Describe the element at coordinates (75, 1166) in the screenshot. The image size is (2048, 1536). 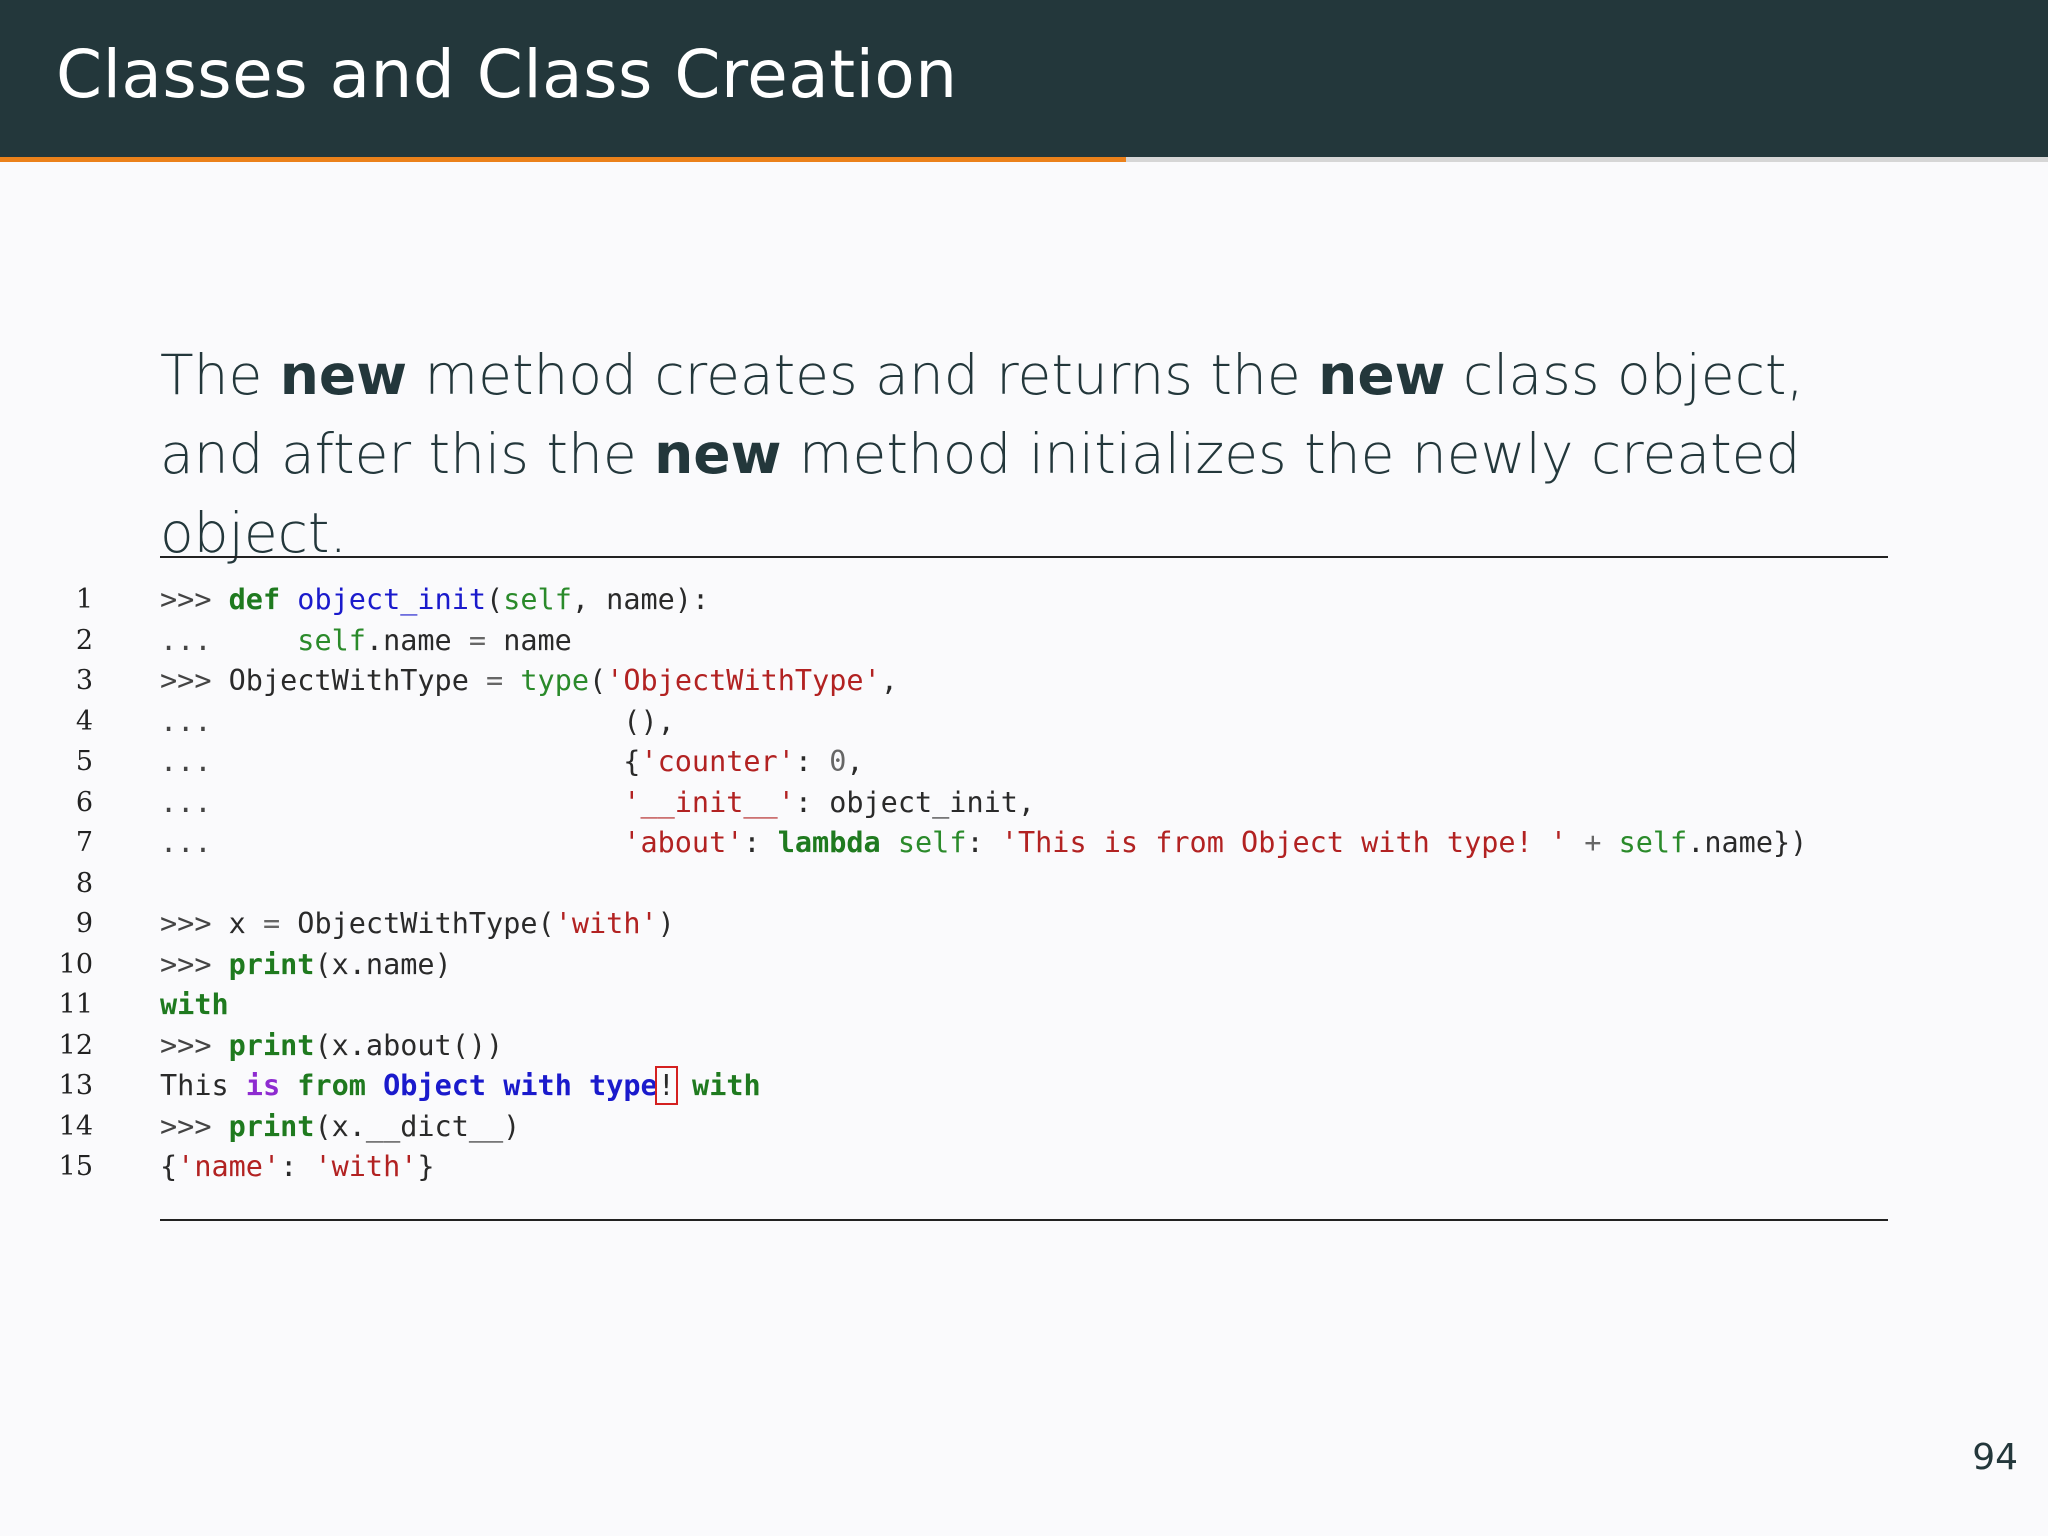
I see `line-number: 15` at that location.